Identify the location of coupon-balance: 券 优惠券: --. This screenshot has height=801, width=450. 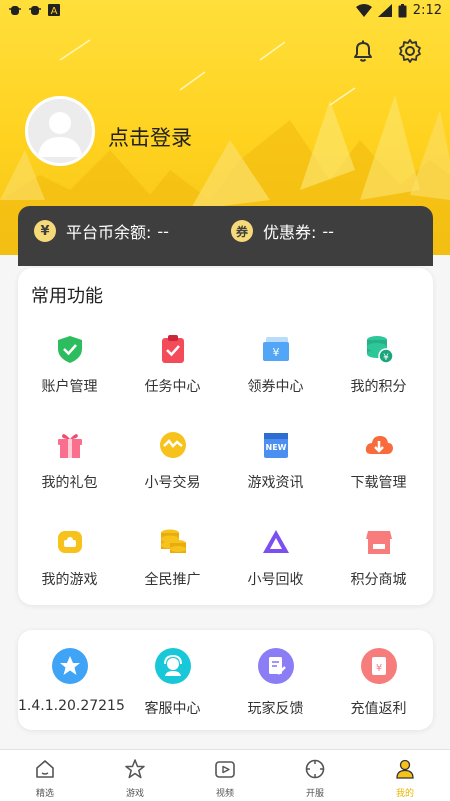
(282, 231).